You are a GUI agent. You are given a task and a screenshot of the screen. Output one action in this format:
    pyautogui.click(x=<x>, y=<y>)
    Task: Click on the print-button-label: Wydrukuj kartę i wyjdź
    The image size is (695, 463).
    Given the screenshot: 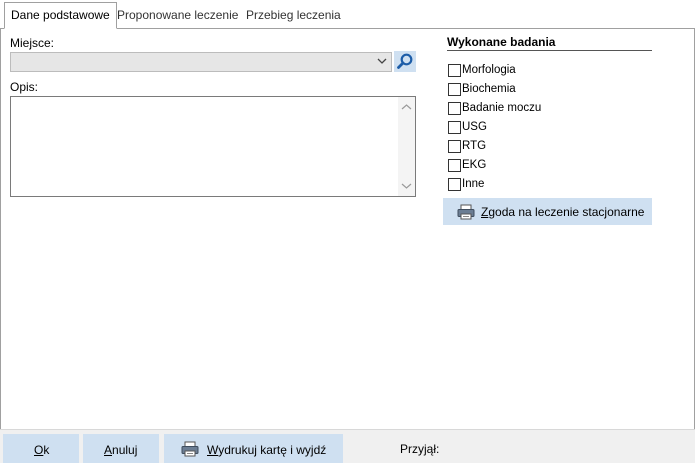 What is the action you would take?
    pyautogui.click(x=267, y=450)
    